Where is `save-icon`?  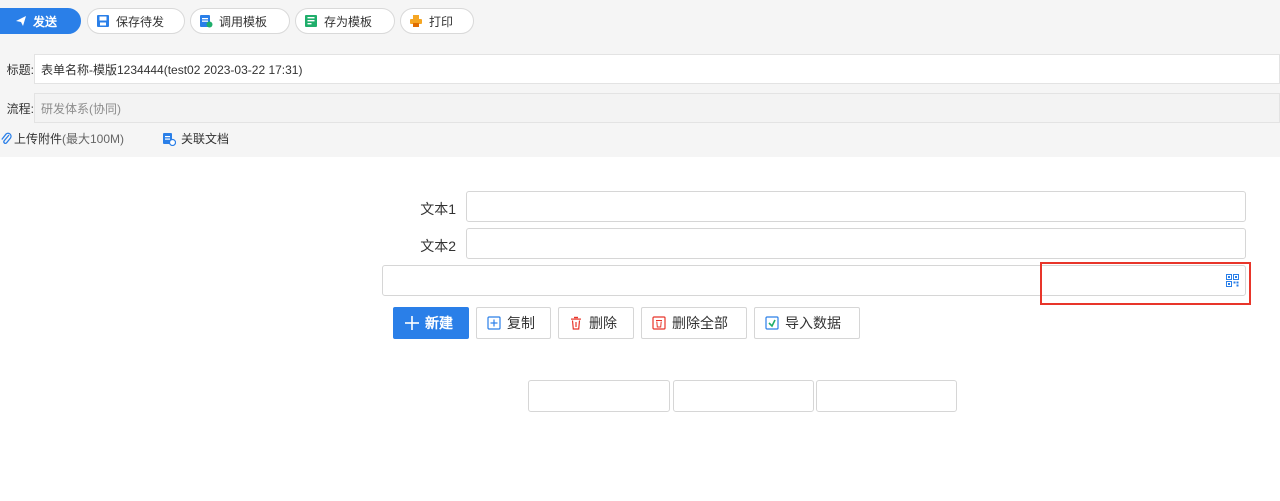
save-icon is located at coordinates (103, 21).